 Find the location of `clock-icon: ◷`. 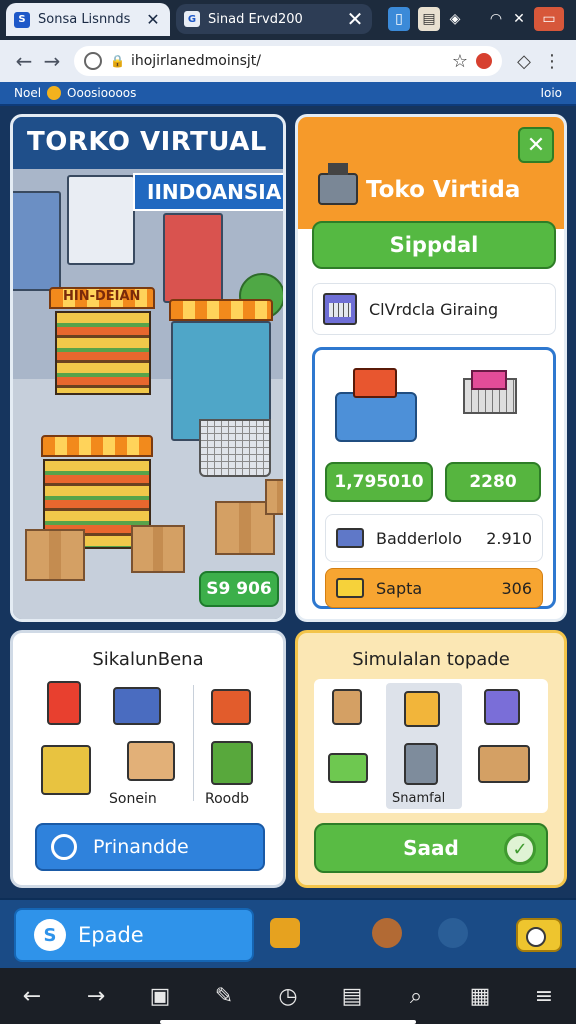

clock-icon: ◷ is located at coordinates (288, 996).